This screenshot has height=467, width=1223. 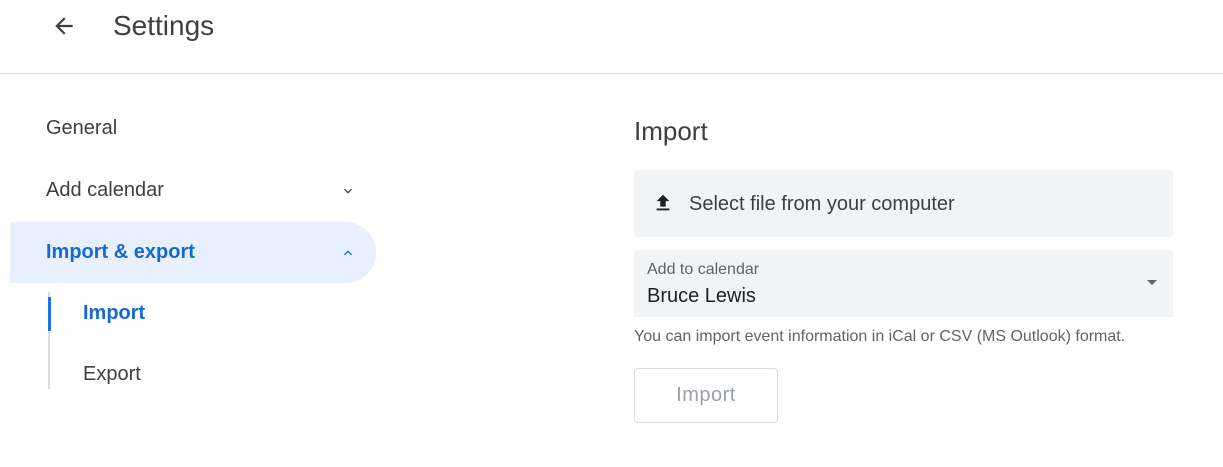 I want to click on arrow-left-icon, so click(x=64, y=26).